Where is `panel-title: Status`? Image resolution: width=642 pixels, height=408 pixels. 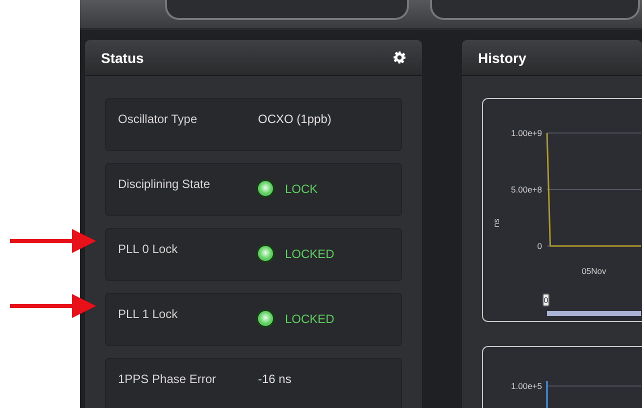 panel-title: Status is located at coordinates (122, 58).